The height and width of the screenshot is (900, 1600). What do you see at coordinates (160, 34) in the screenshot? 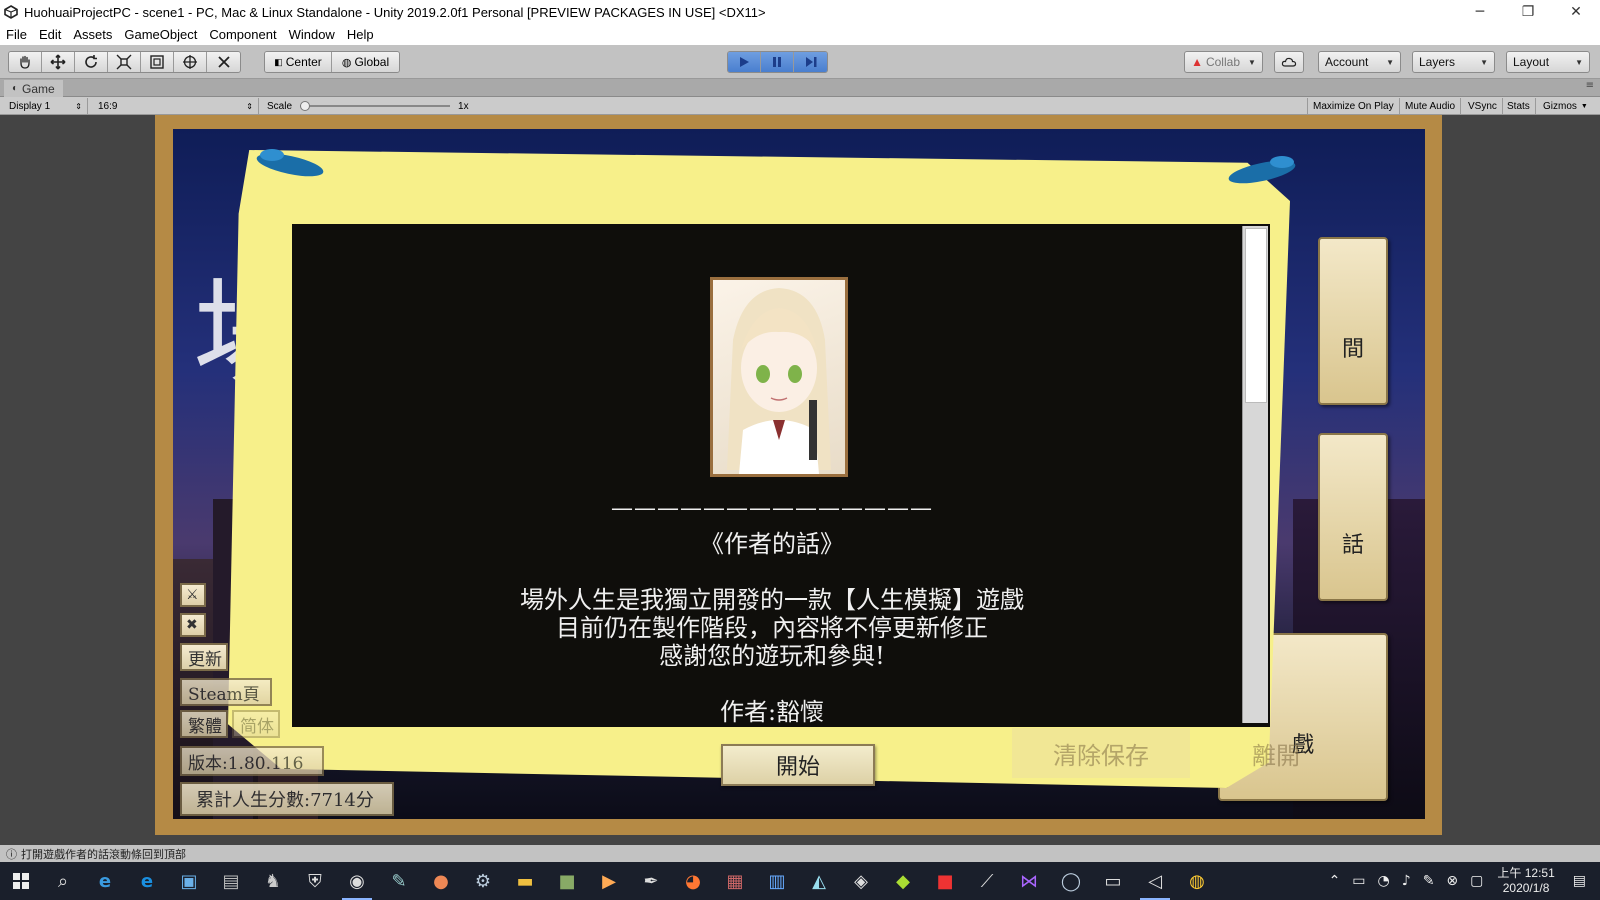
I see `menu-gameobject: GameObject` at bounding box center [160, 34].